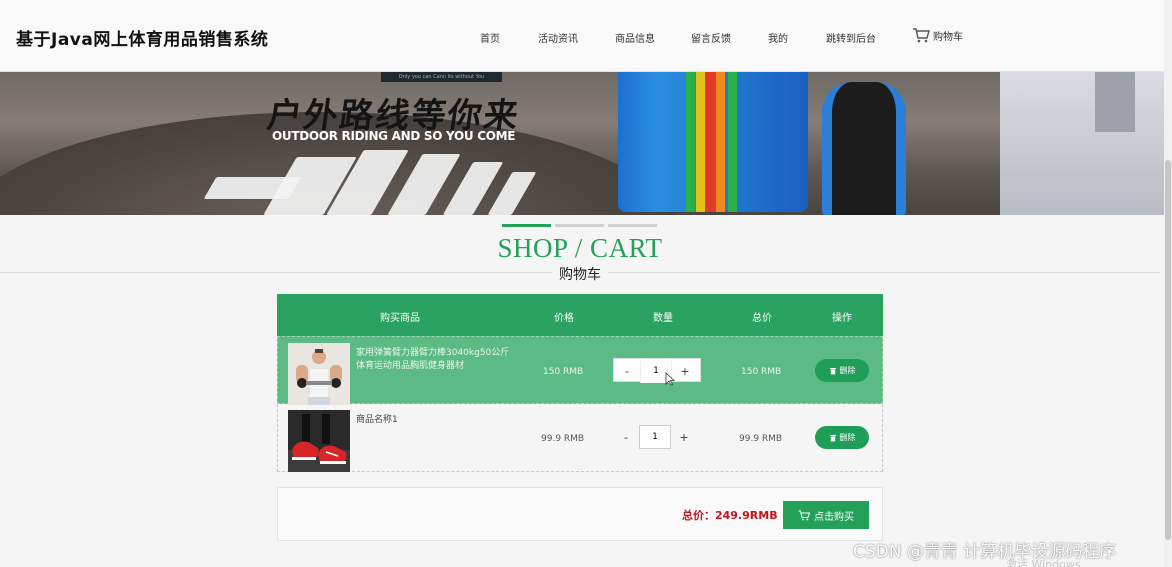 The height and width of the screenshot is (567, 1172). Describe the element at coordinates (762, 318) in the screenshot. I see `col-total: 总价` at that location.